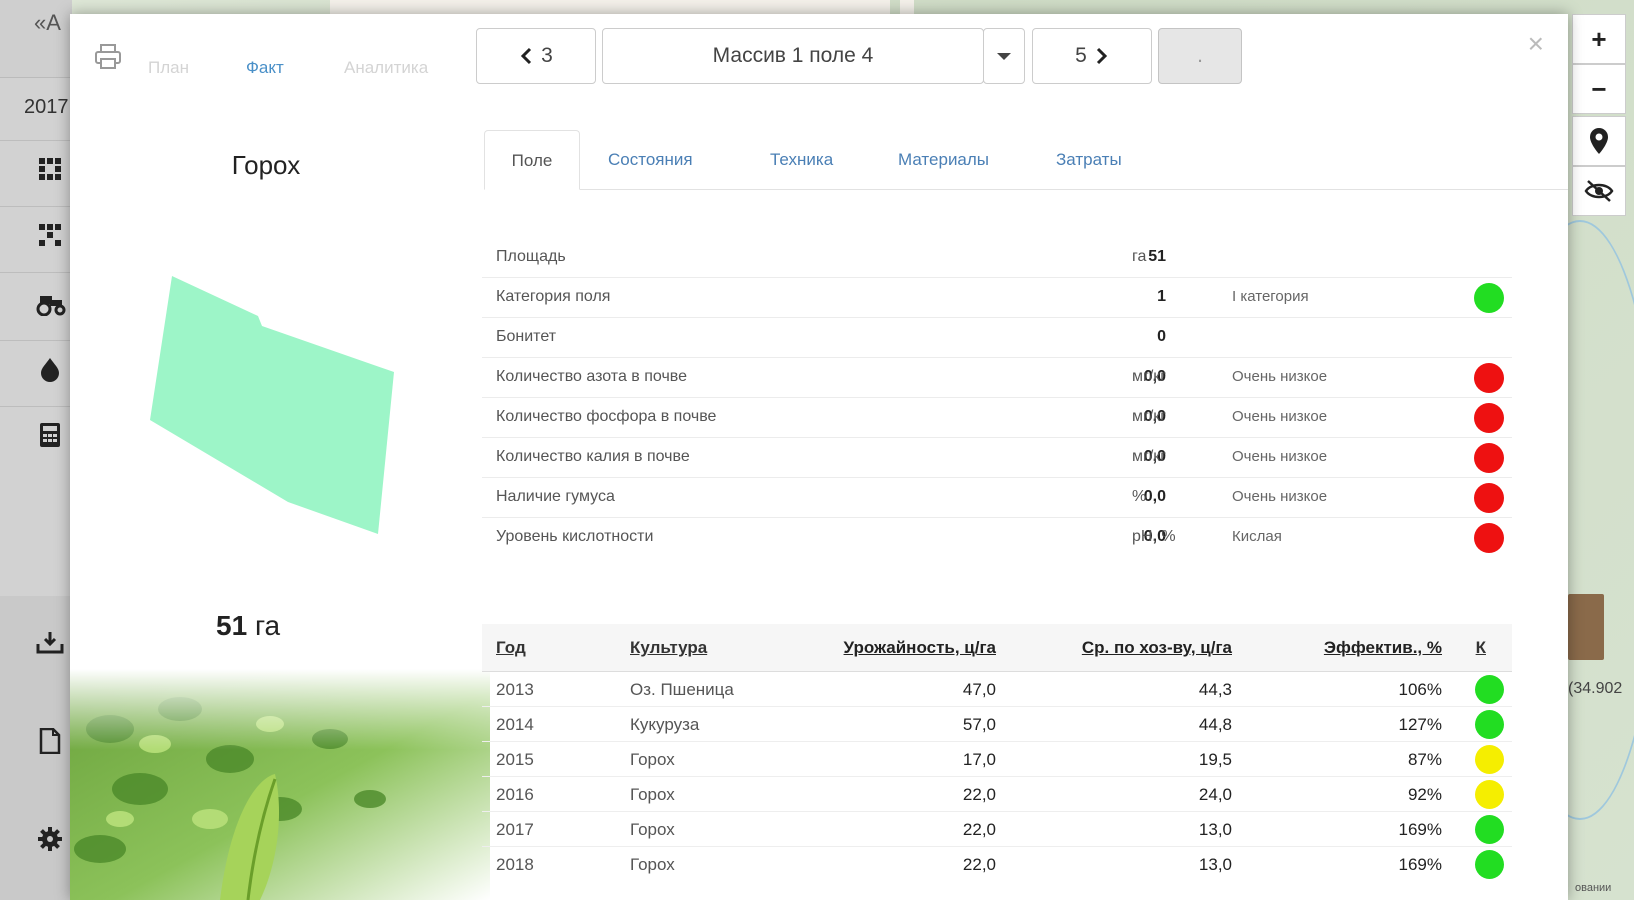 This screenshot has height=900, width=1634. I want to click on app-header-strip: «А, so click(36, 39).